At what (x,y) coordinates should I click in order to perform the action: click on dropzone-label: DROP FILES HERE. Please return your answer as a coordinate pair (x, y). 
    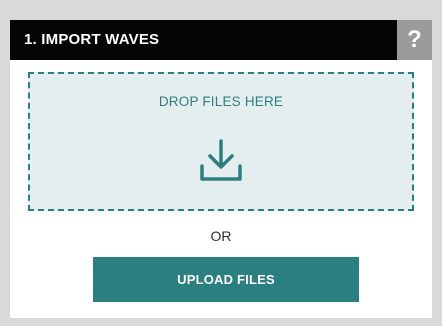
    Looking at the image, I should click on (221, 101).